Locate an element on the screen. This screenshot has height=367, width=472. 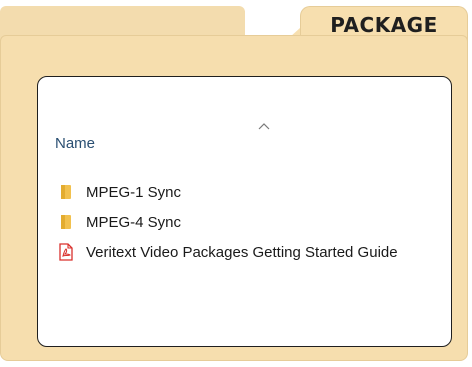
chevron-up-icon is located at coordinates (264, 126).